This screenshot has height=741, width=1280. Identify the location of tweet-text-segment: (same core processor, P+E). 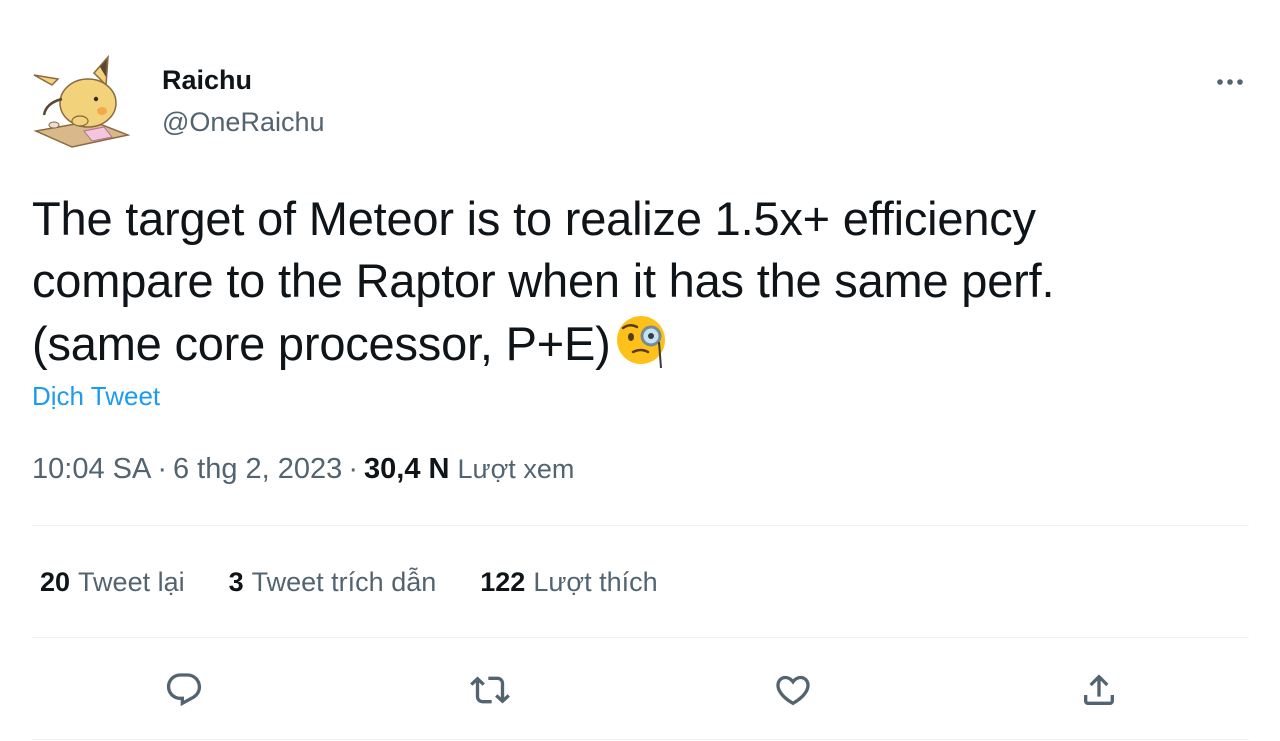
(321, 343).